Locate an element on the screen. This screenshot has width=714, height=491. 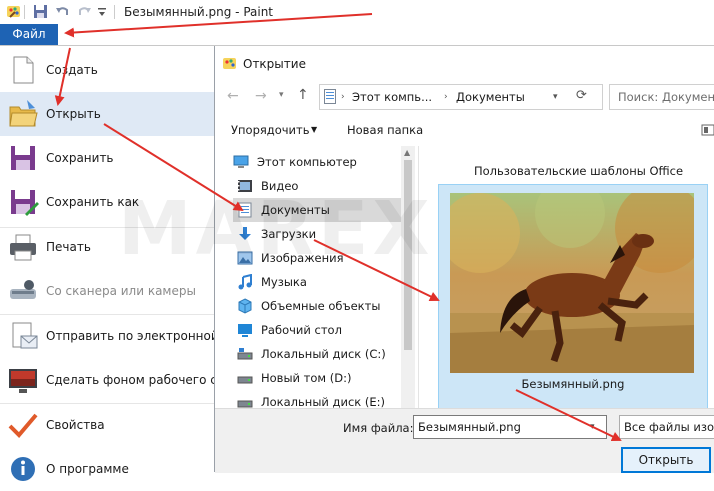
arrow-to-file-tab is located at coordinates (218, 25).